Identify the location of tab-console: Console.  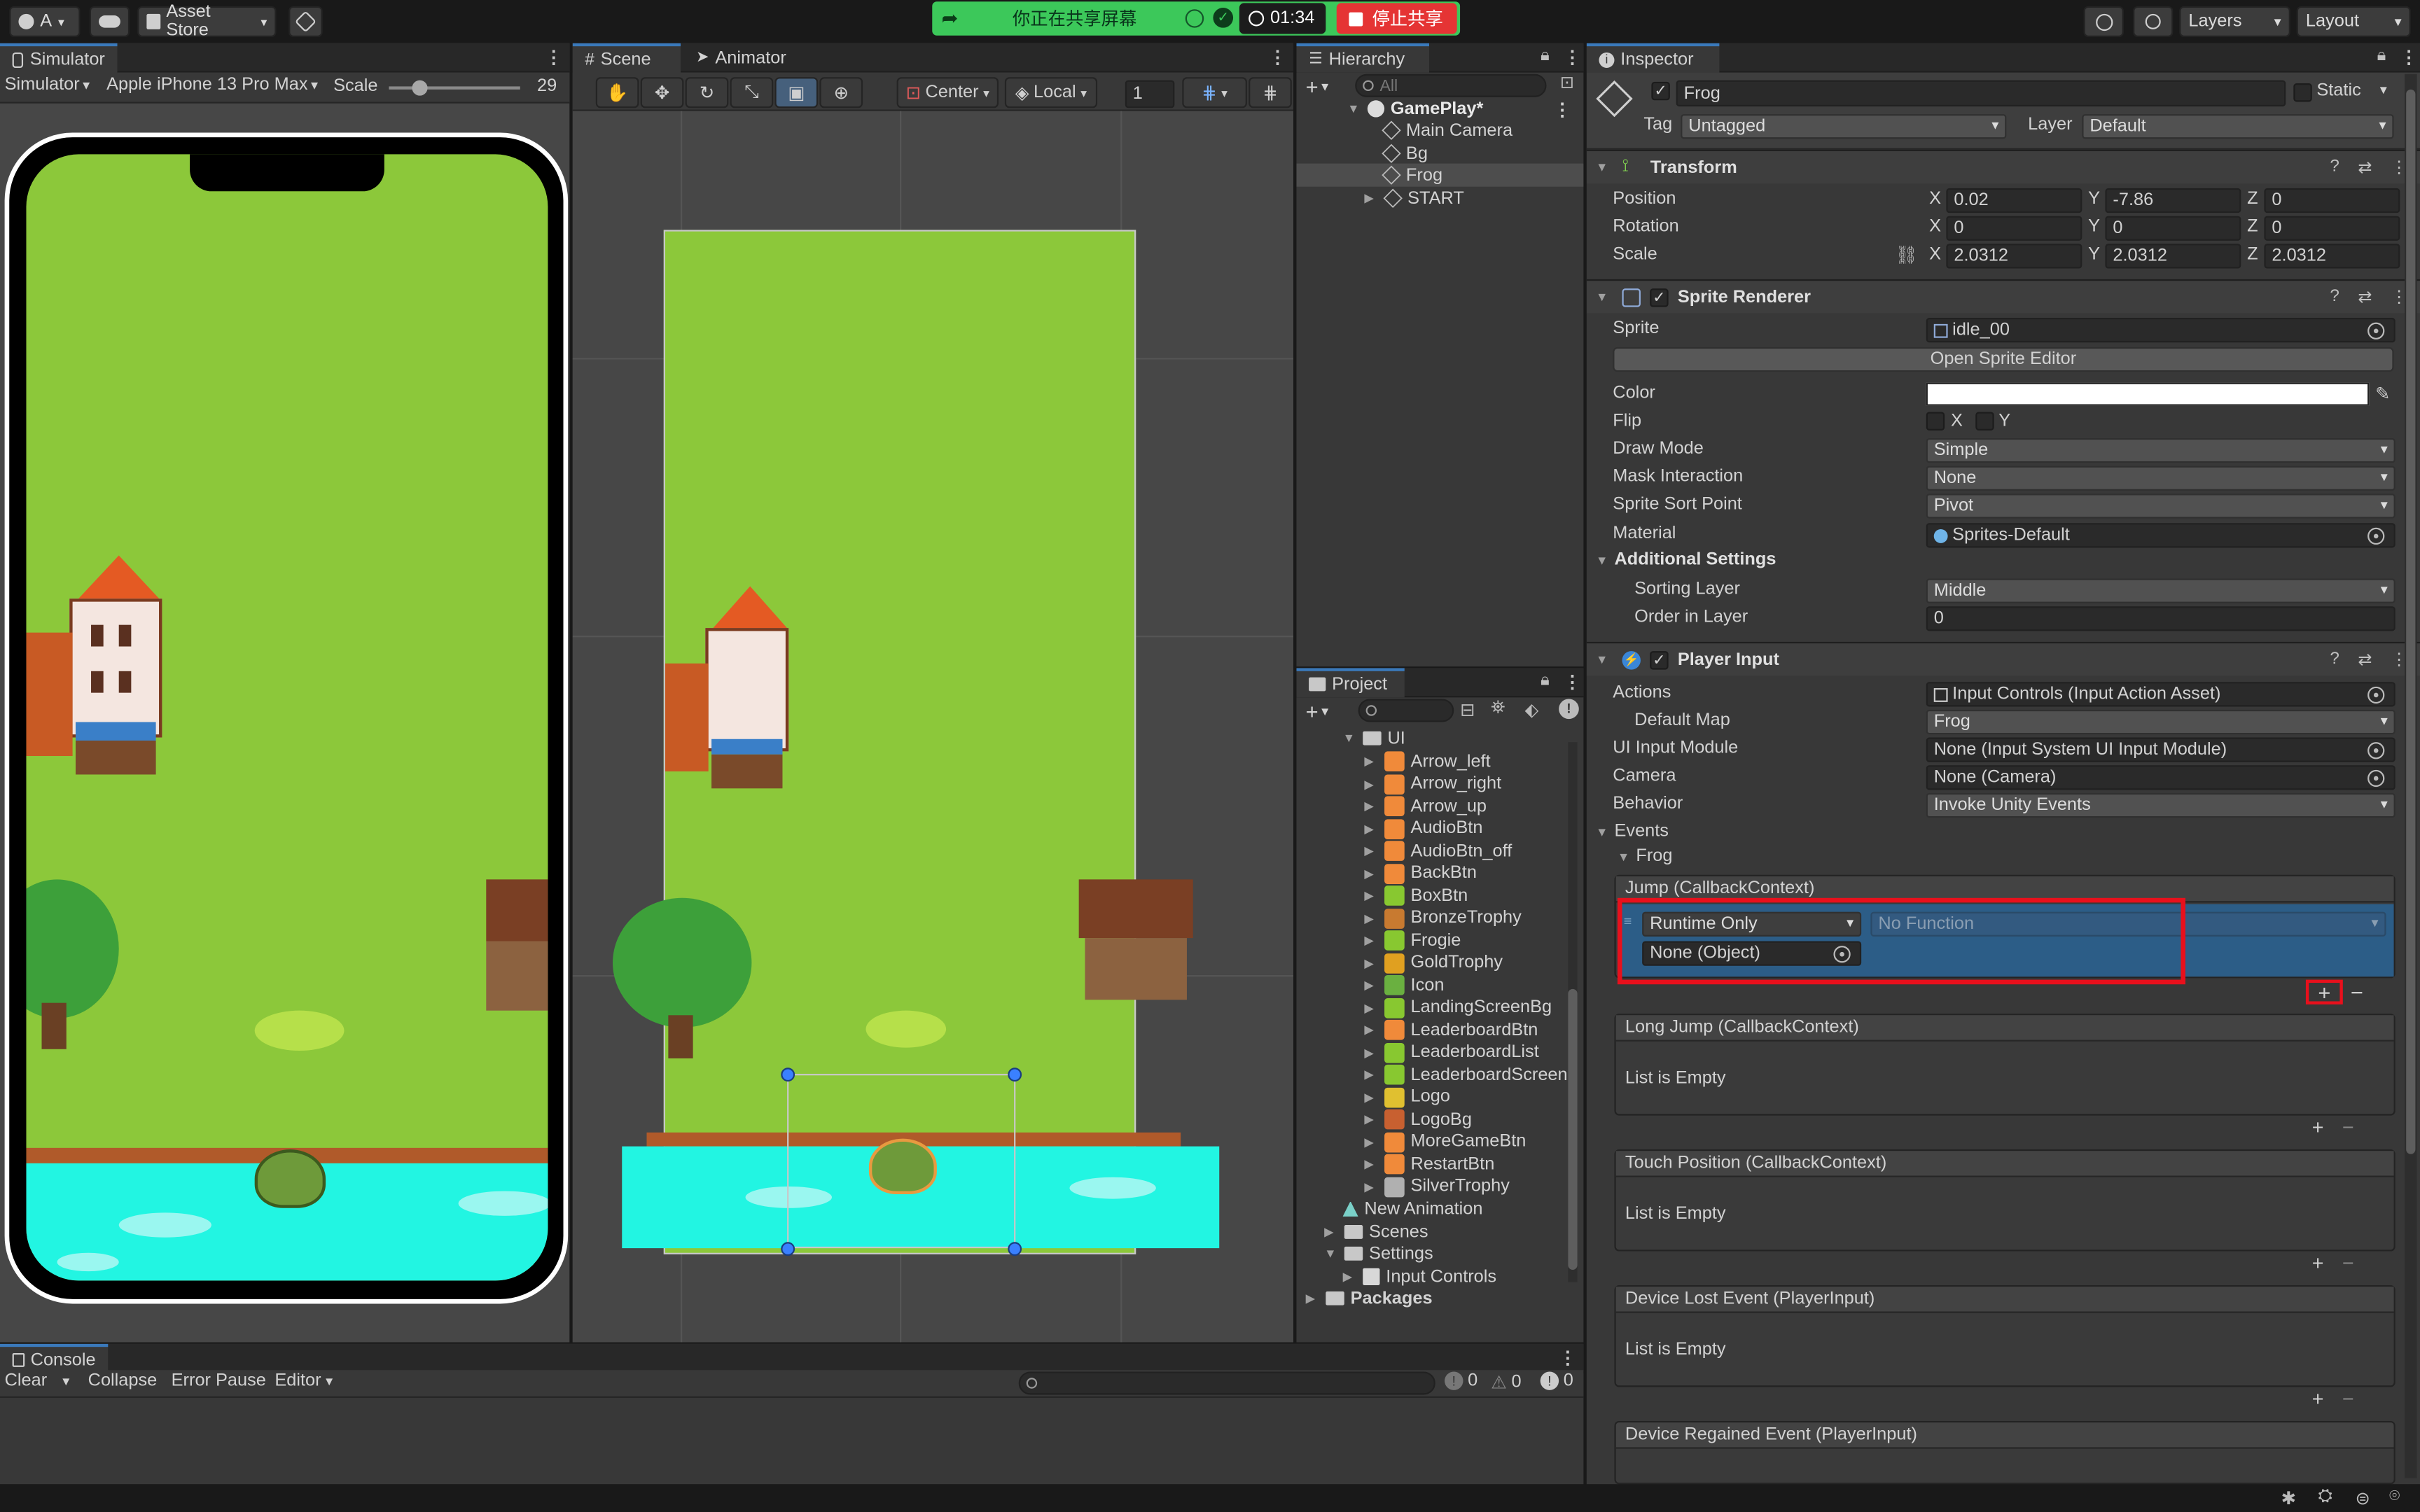
(54, 1358).